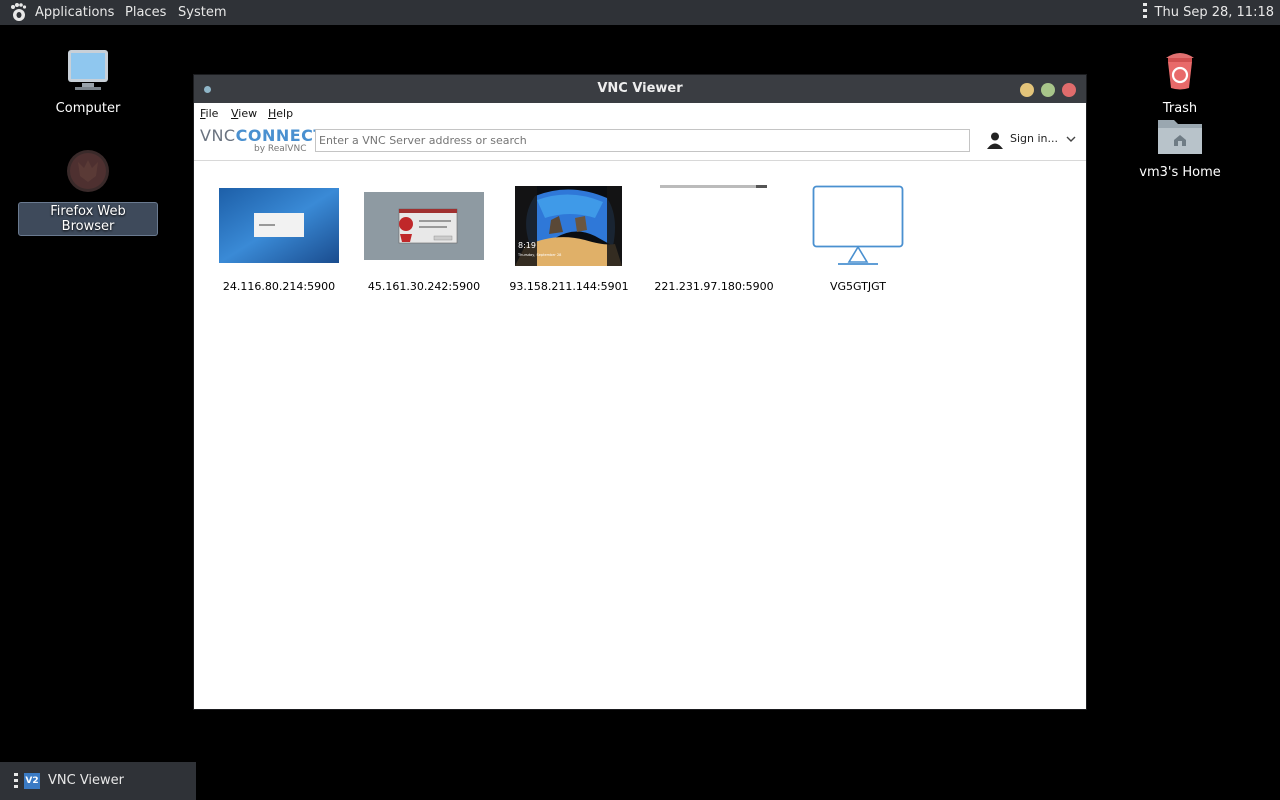 This screenshot has height=800, width=1280. I want to click on applications-menu: Applications, so click(74, 12).